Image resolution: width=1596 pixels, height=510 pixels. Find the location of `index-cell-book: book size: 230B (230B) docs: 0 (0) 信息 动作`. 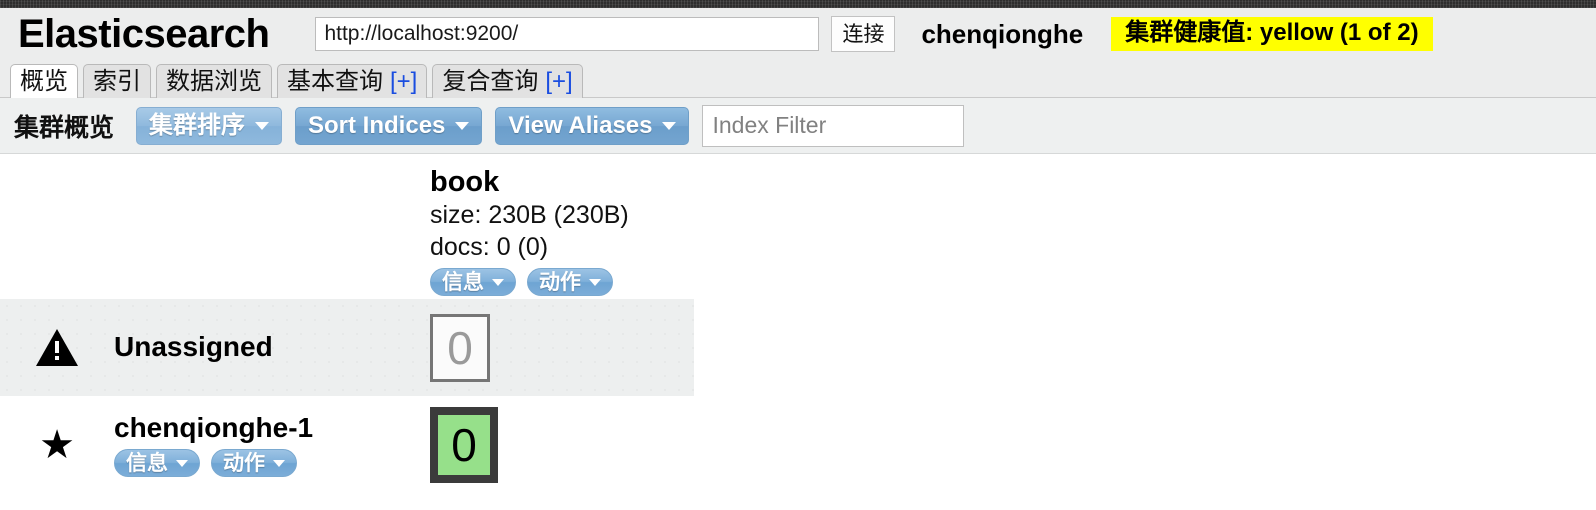

index-cell-book: book size: 230B (230B) docs: 0 (0) 信息 动作 is located at coordinates (347, 225).